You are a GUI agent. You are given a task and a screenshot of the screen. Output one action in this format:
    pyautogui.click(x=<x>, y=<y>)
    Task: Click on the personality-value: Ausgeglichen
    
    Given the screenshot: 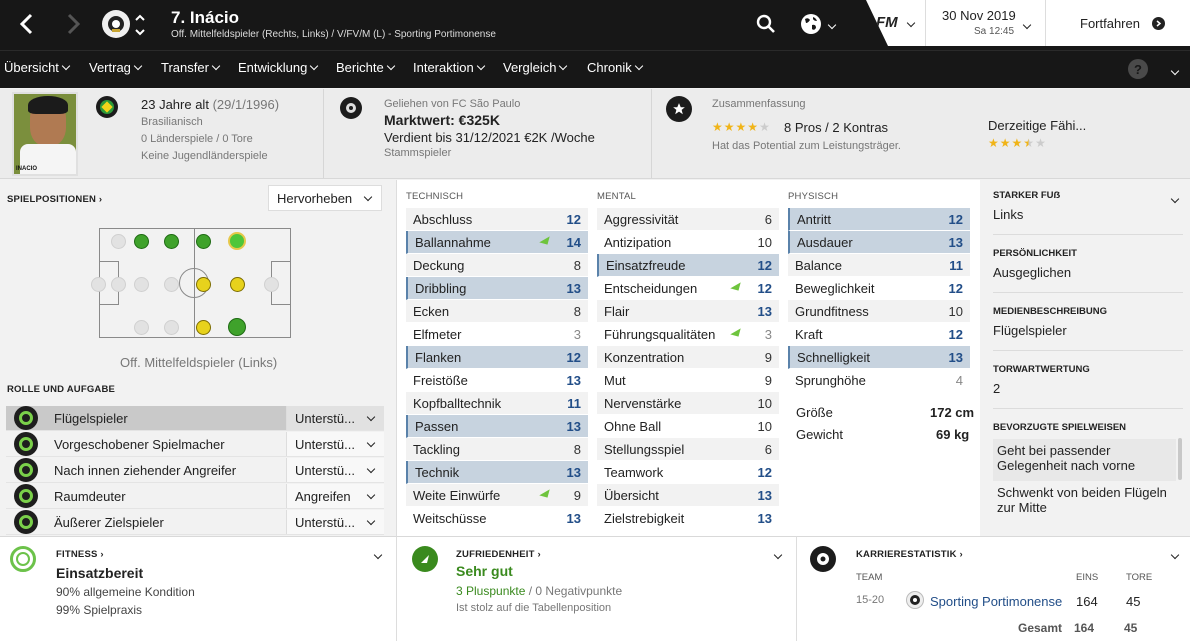 What is the action you would take?
    pyautogui.click(x=1032, y=272)
    